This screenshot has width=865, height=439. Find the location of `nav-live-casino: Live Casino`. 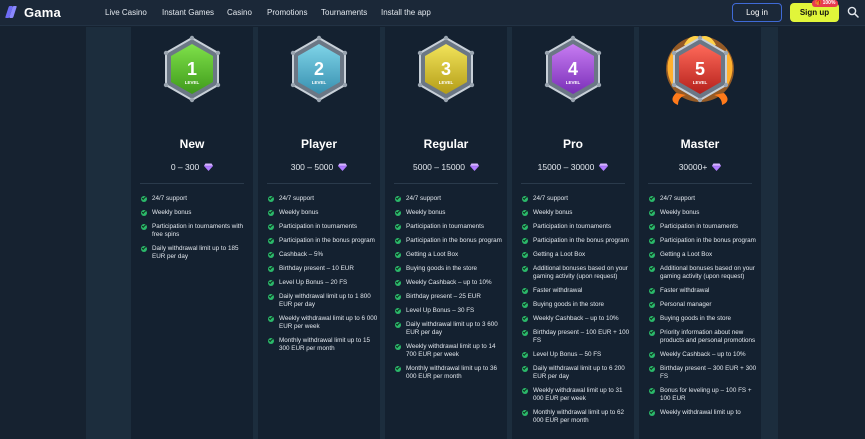

nav-live-casino: Live Casino is located at coordinates (126, 12).